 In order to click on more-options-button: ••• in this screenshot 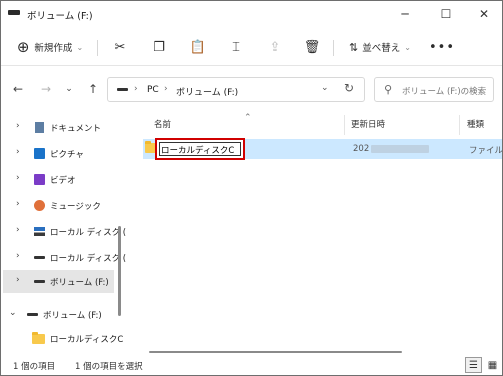, I will do `click(442, 47)`.